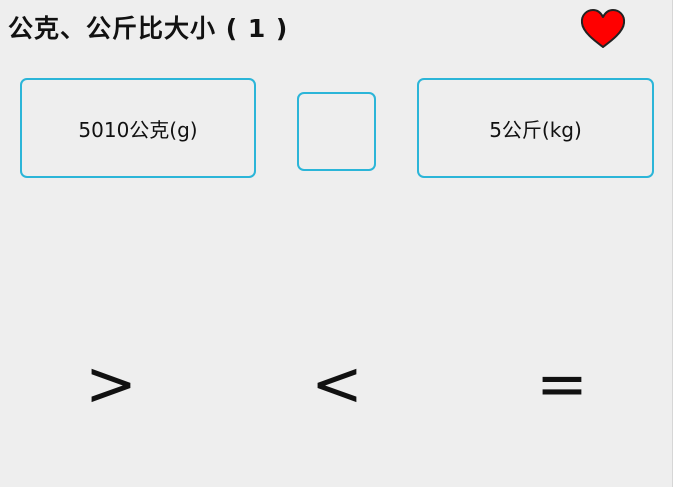  I want to click on right-quantity-label: 5公斤(kg), so click(535, 129).